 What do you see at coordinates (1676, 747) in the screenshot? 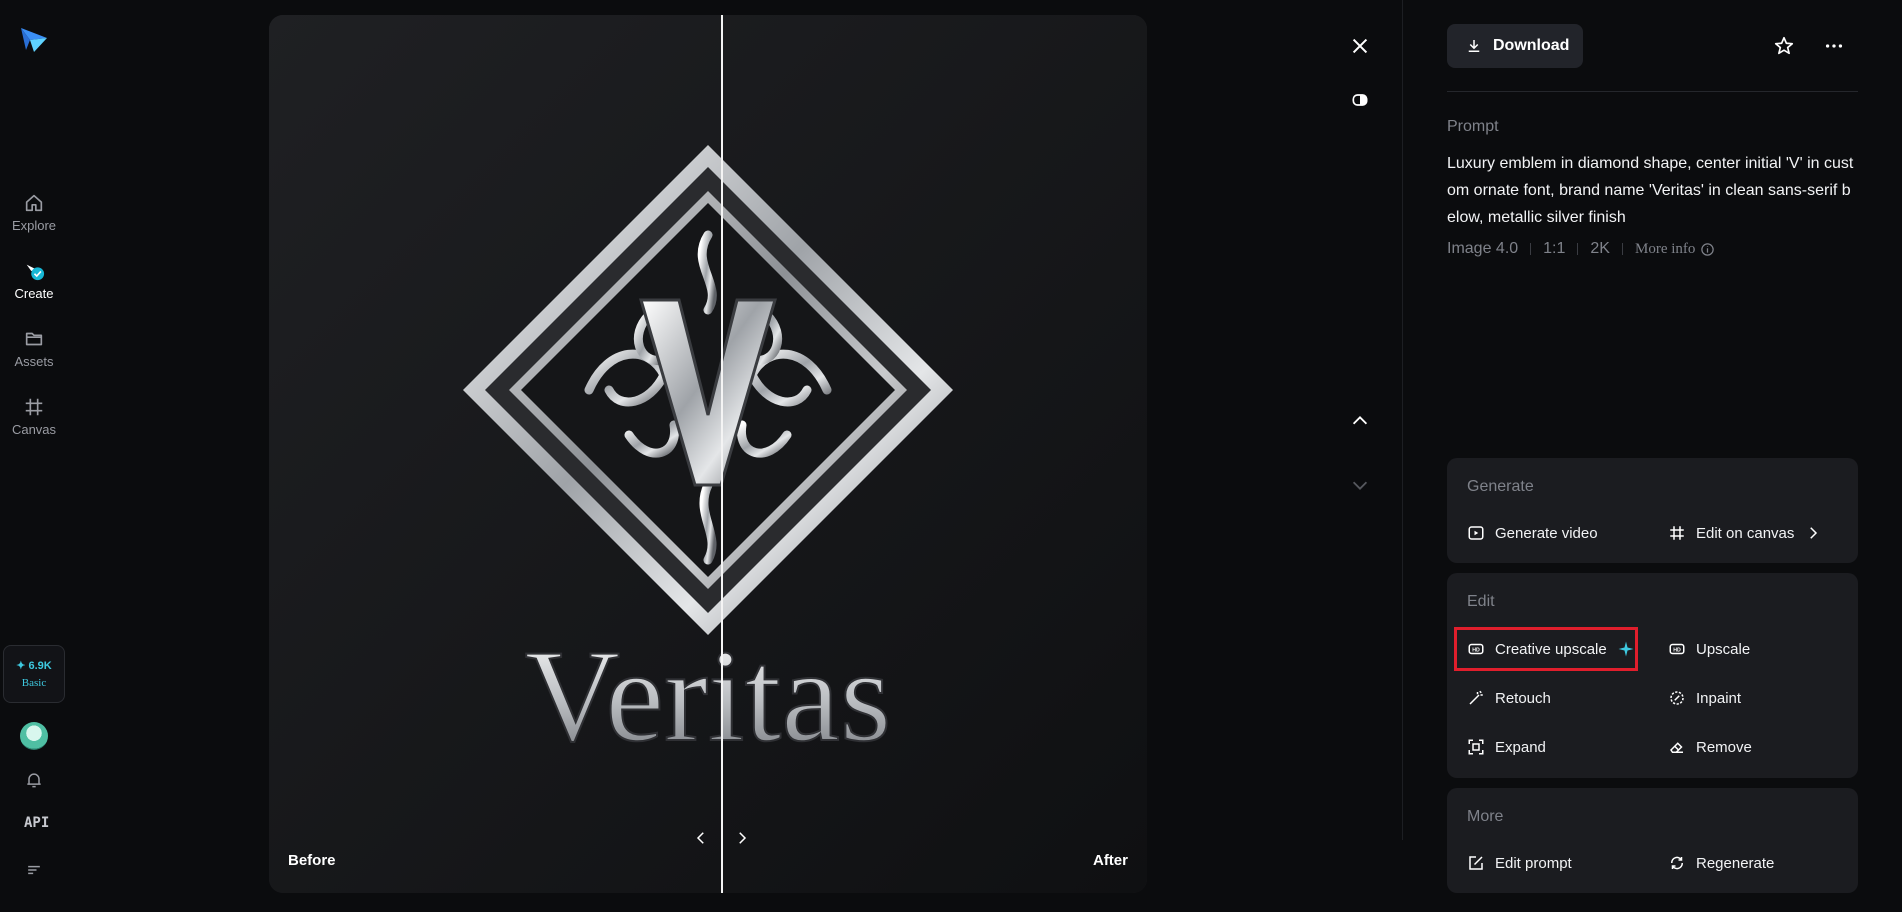
I see `eraser-icon` at bounding box center [1676, 747].